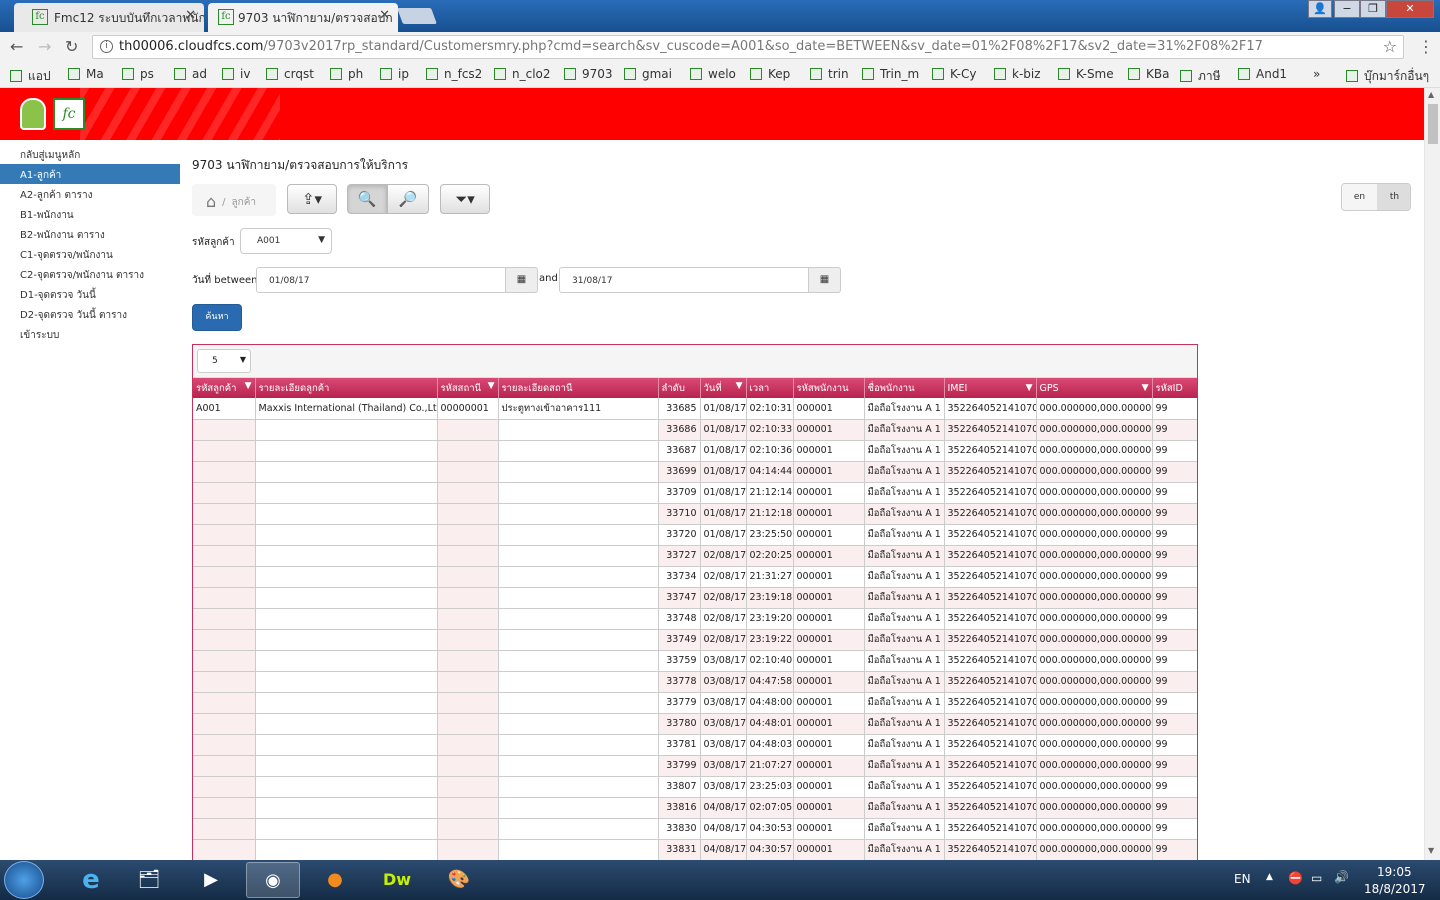 This screenshot has width=1440, height=900. I want to click on sidebar-item: C2-จุดตรวจ/พนักงาน ตาราง, so click(90, 274).